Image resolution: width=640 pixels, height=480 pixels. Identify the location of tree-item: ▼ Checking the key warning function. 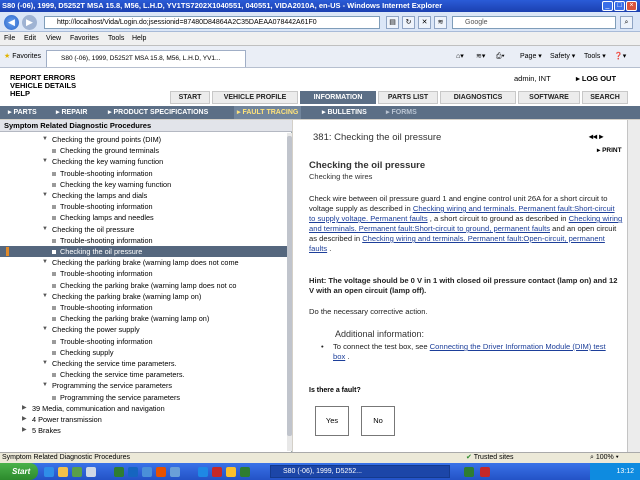
(143, 161).